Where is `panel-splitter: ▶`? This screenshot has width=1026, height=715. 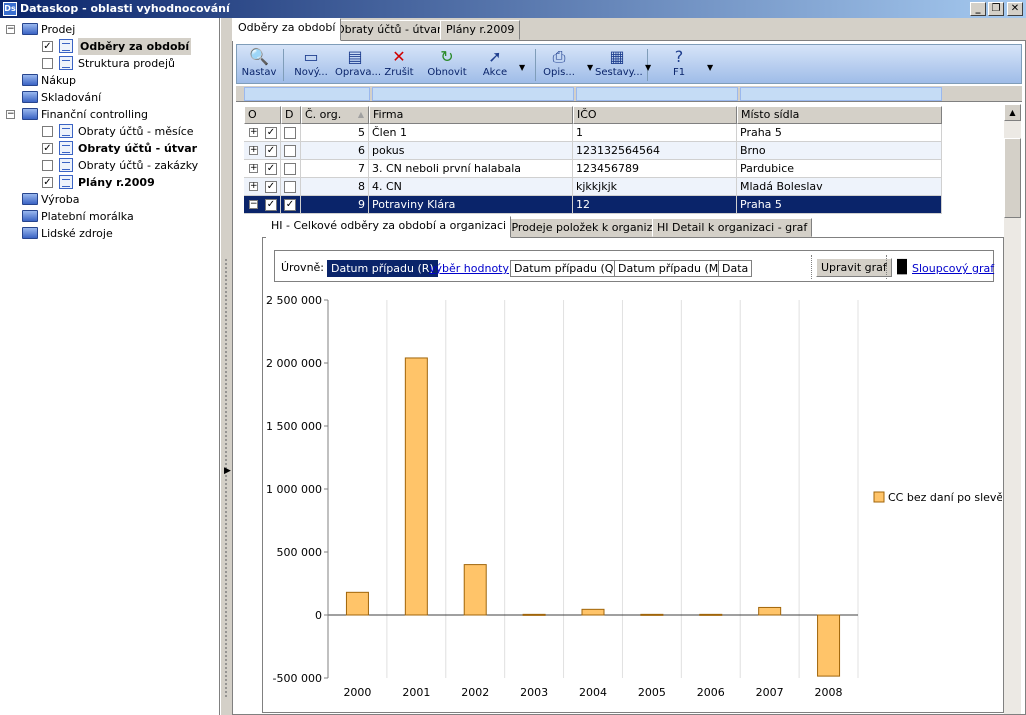
panel-splitter: ▶ is located at coordinates (226, 366).